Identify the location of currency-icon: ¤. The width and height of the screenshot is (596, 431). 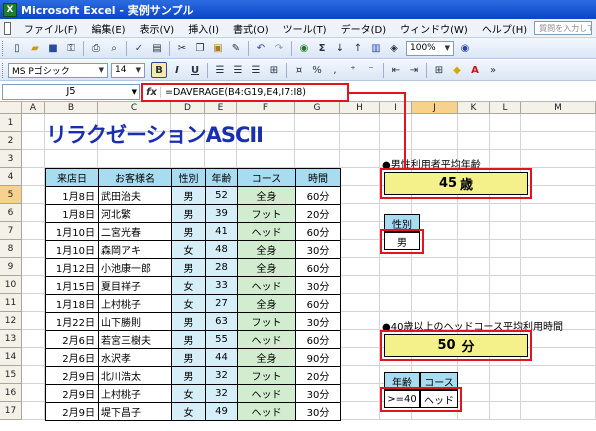
(299, 70).